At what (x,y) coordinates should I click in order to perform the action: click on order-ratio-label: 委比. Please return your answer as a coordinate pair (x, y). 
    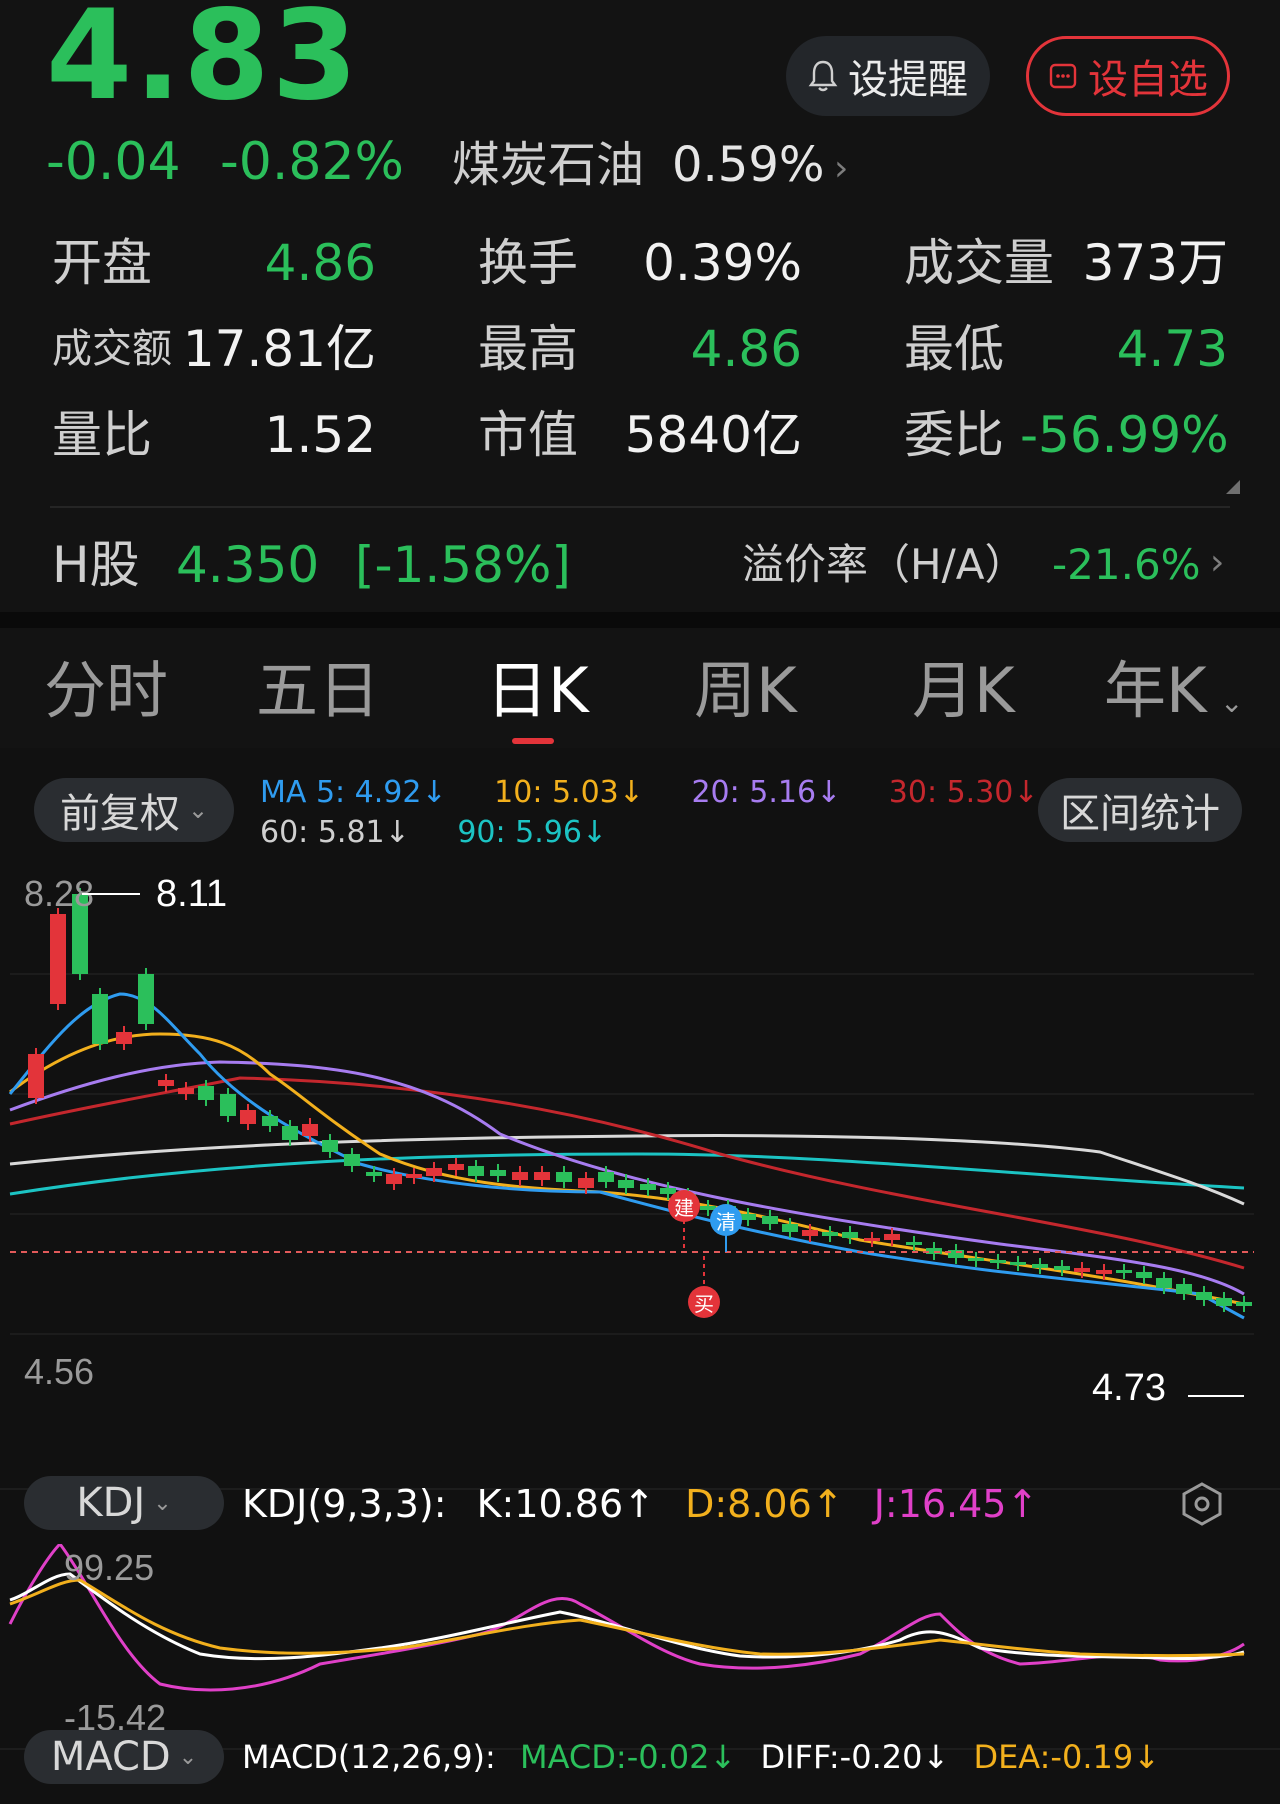
    Looking at the image, I should click on (954, 435).